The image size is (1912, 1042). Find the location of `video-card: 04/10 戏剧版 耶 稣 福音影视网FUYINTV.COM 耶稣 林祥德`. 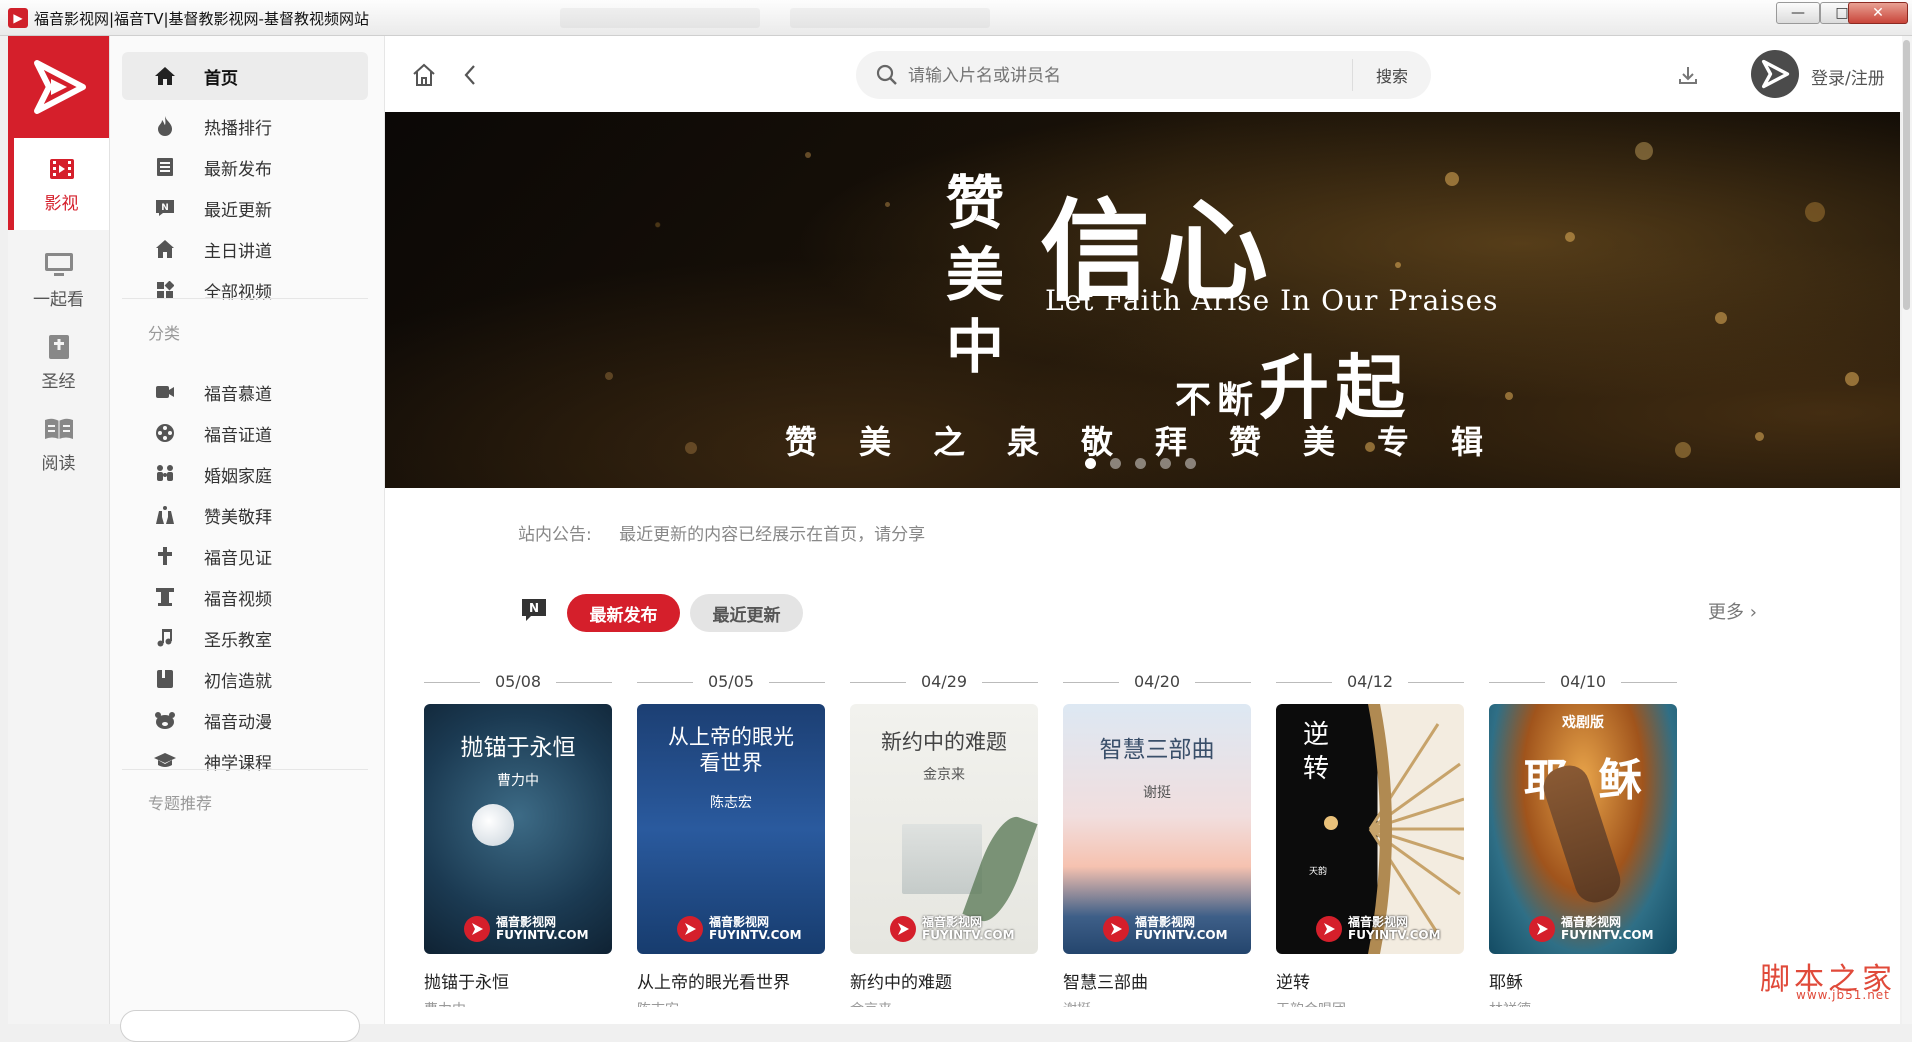

video-card: 04/10 戏剧版 耶 稣 福音影视网FUYINTV.COM 耶稣 林祥德 is located at coordinates (1583, 838).